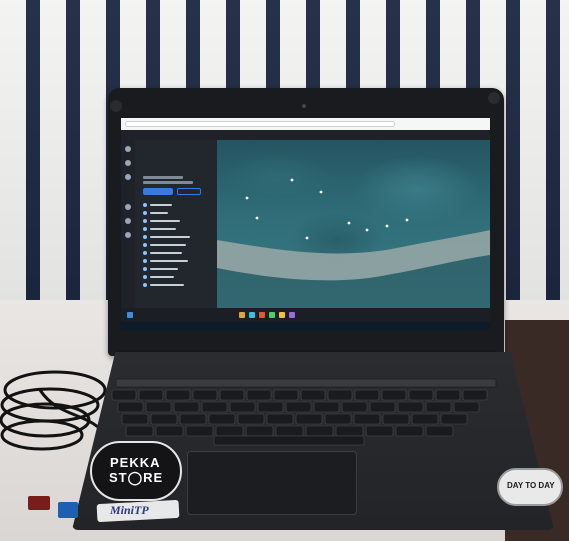 This screenshot has width=569, height=541. What do you see at coordinates (39, 503) in the screenshot?
I see `red-sticker` at bounding box center [39, 503].